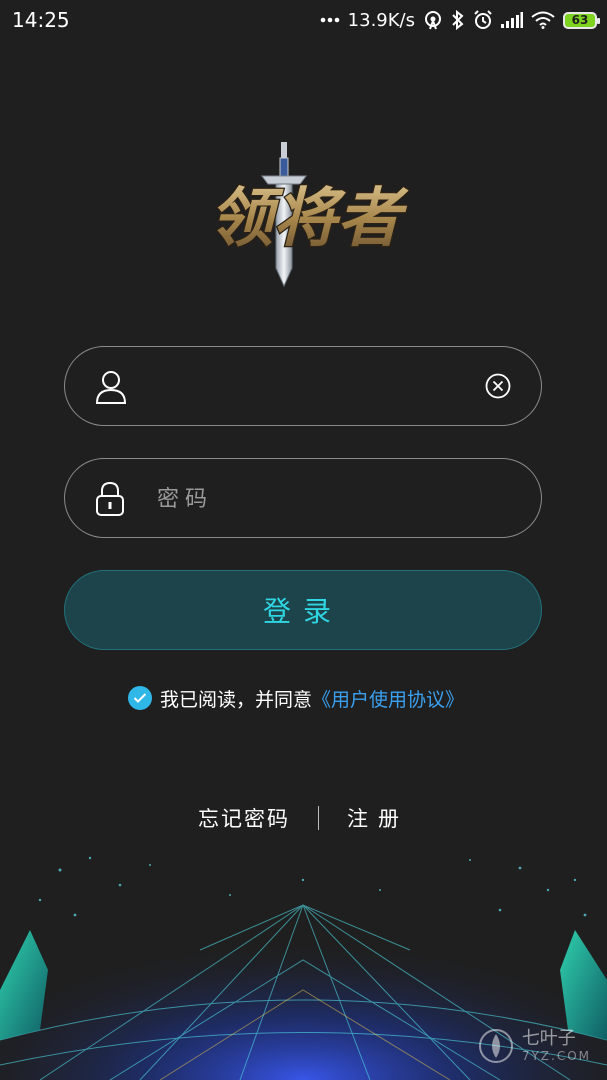  Describe the element at coordinates (378, 818) in the screenshot. I see `register-link: 注册` at that location.